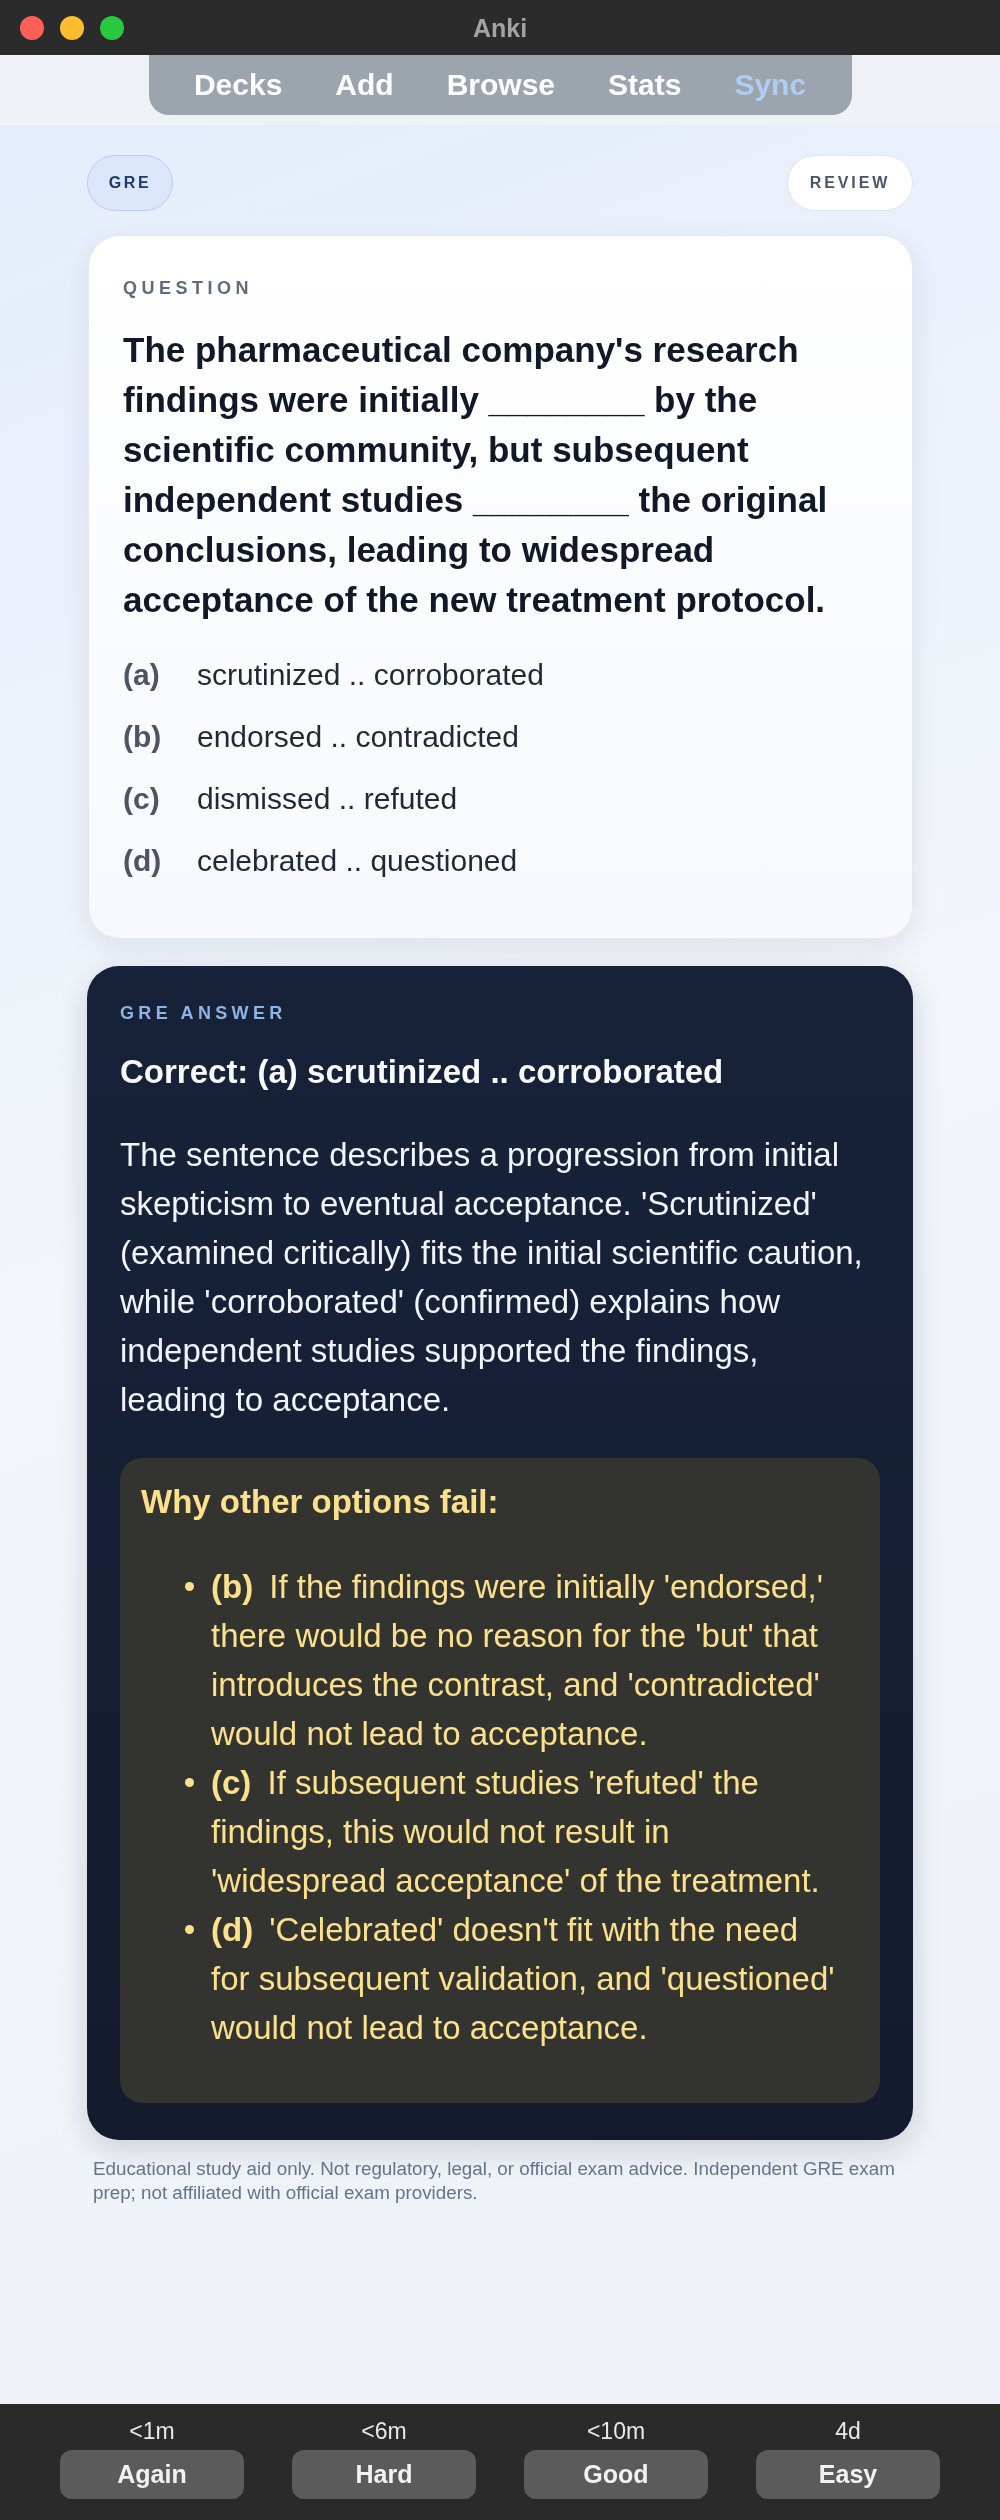 Image resolution: width=1000 pixels, height=2520 pixels. Describe the element at coordinates (143, 737) in the screenshot. I see `option-label: (b)` at that location.